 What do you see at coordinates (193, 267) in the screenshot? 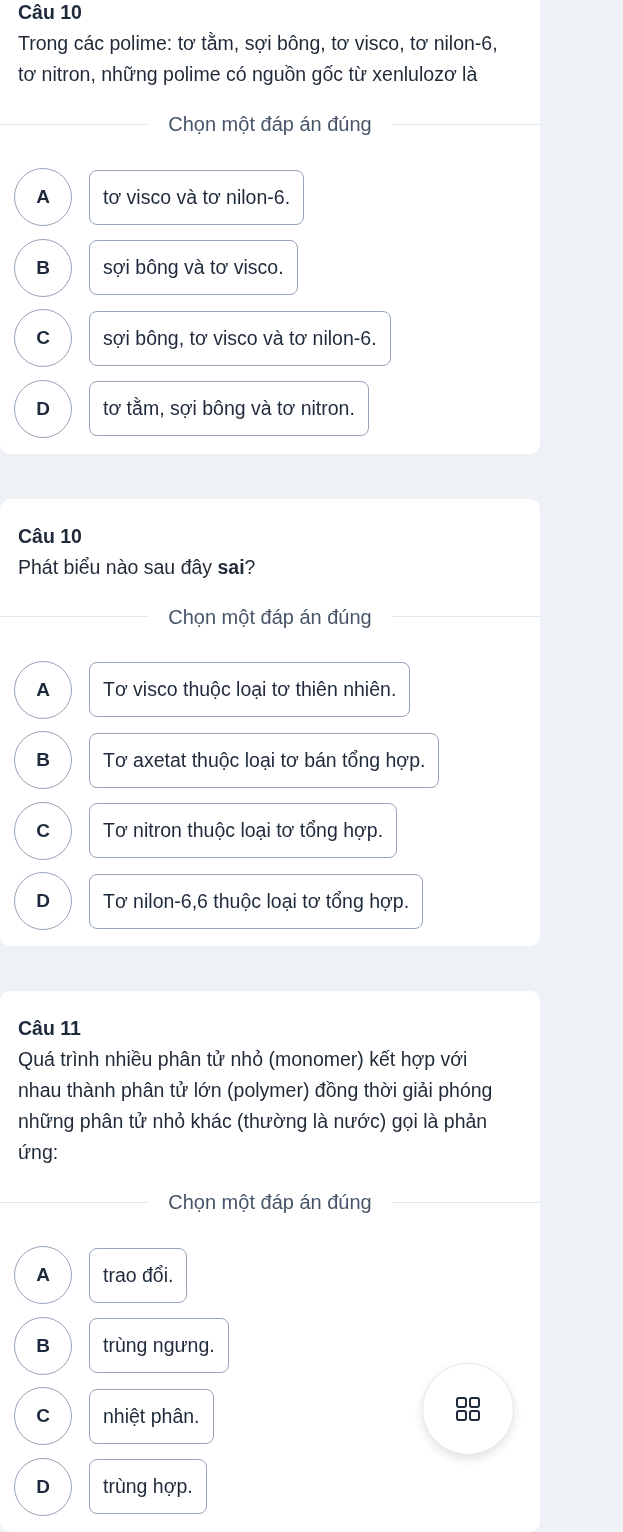
I see `option-button: sợi bông và tơ visco.` at bounding box center [193, 267].